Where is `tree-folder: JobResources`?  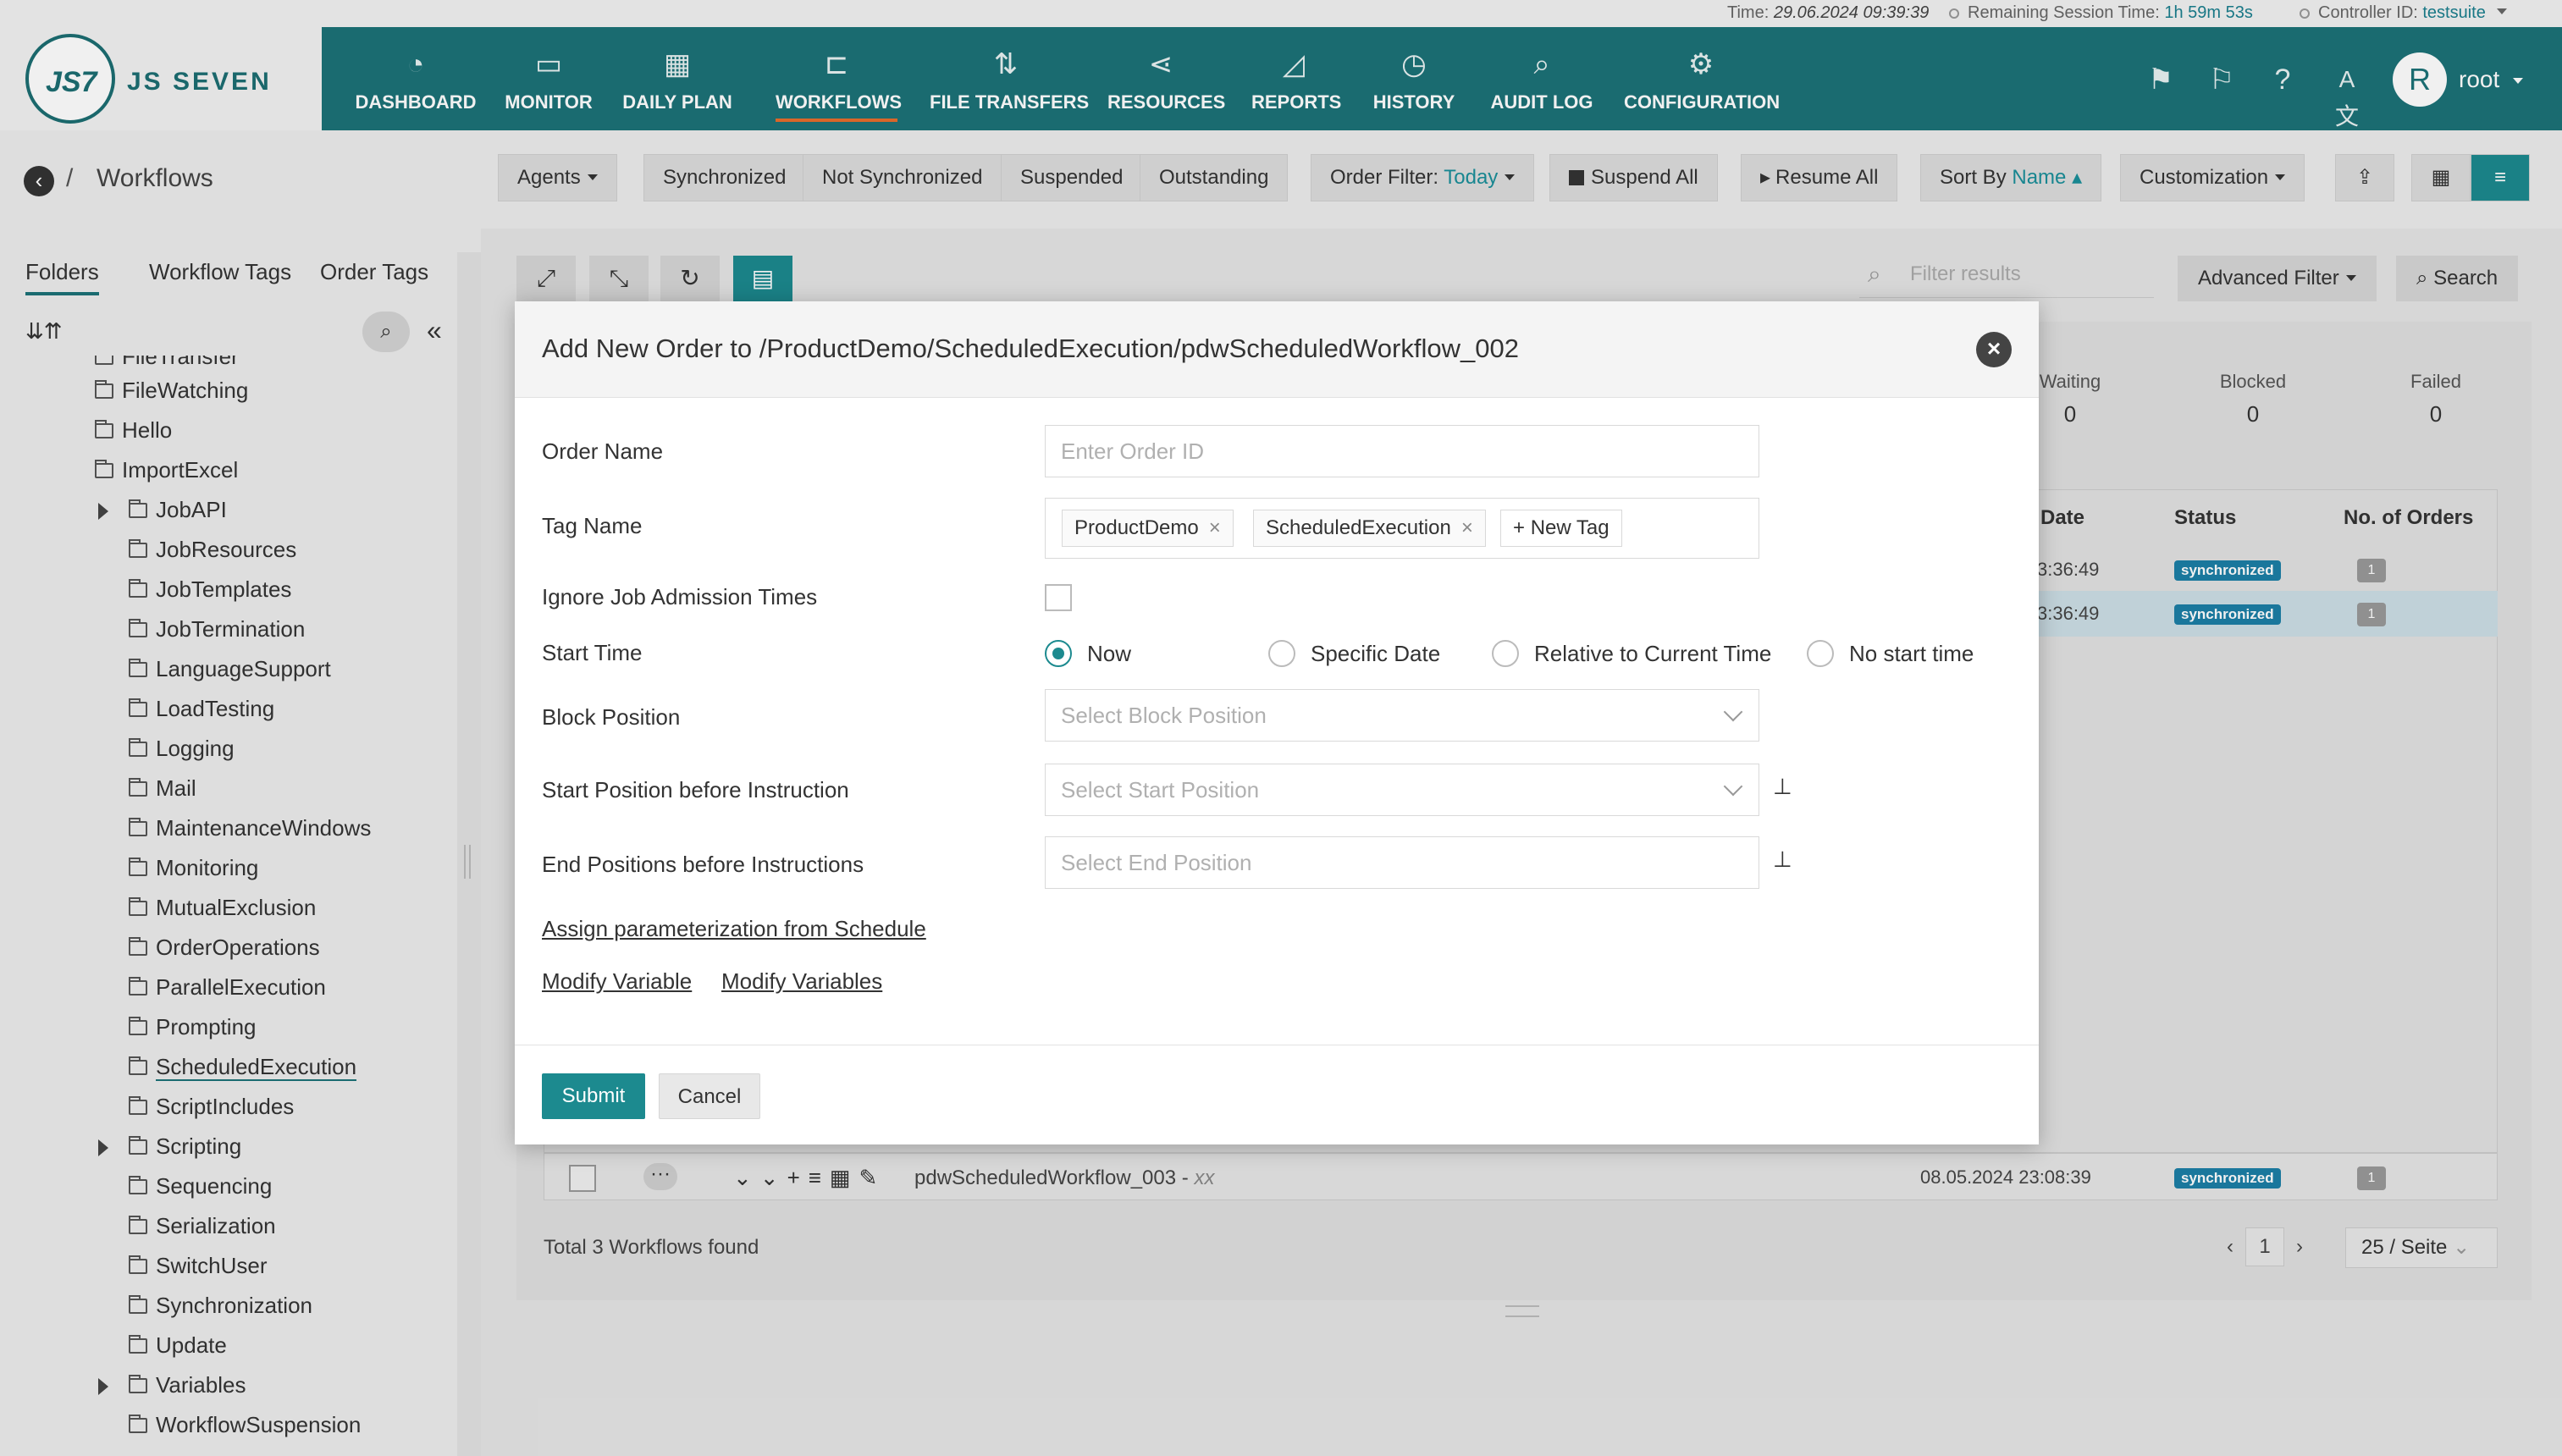 tree-folder: JobResources is located at coordinates (212, 550).